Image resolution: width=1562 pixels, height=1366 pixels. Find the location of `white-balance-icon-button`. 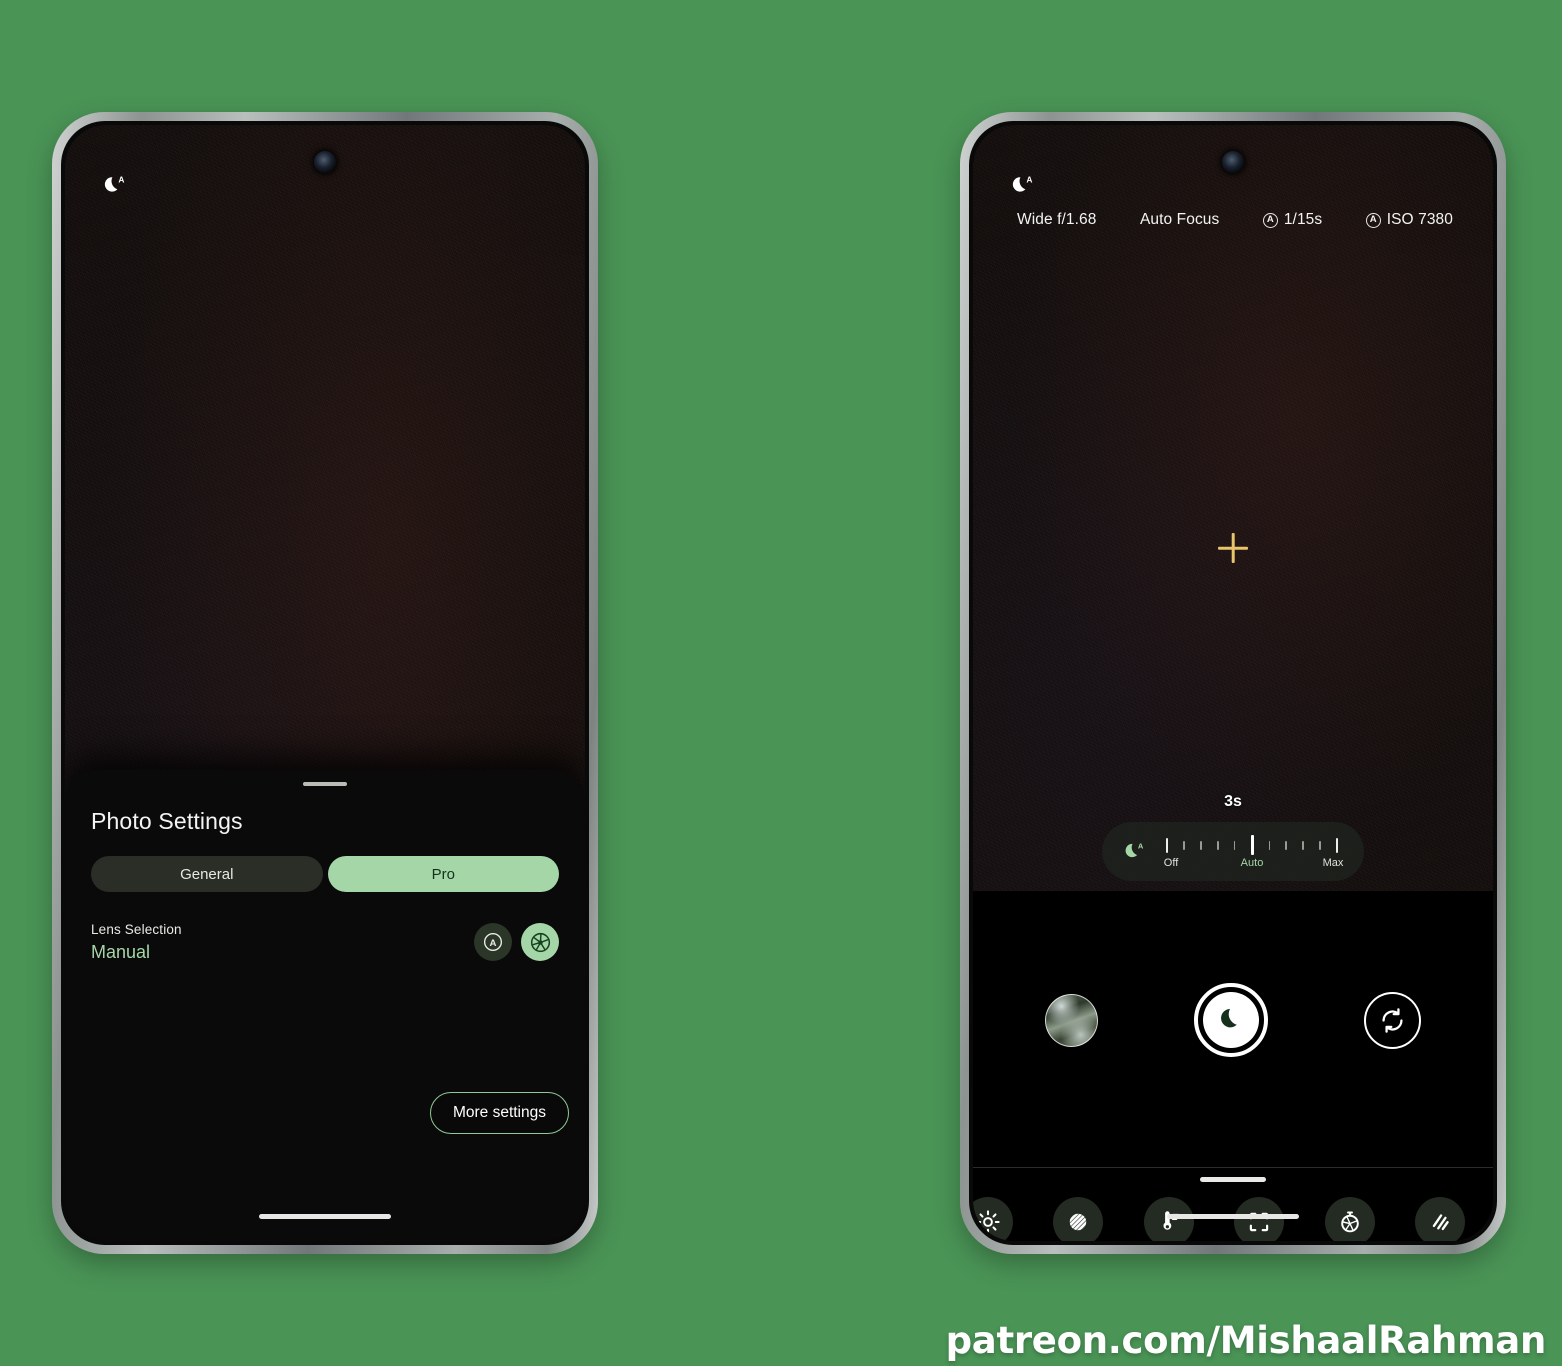

white-balance-icon-button is located at coordinates (1168, 1219).